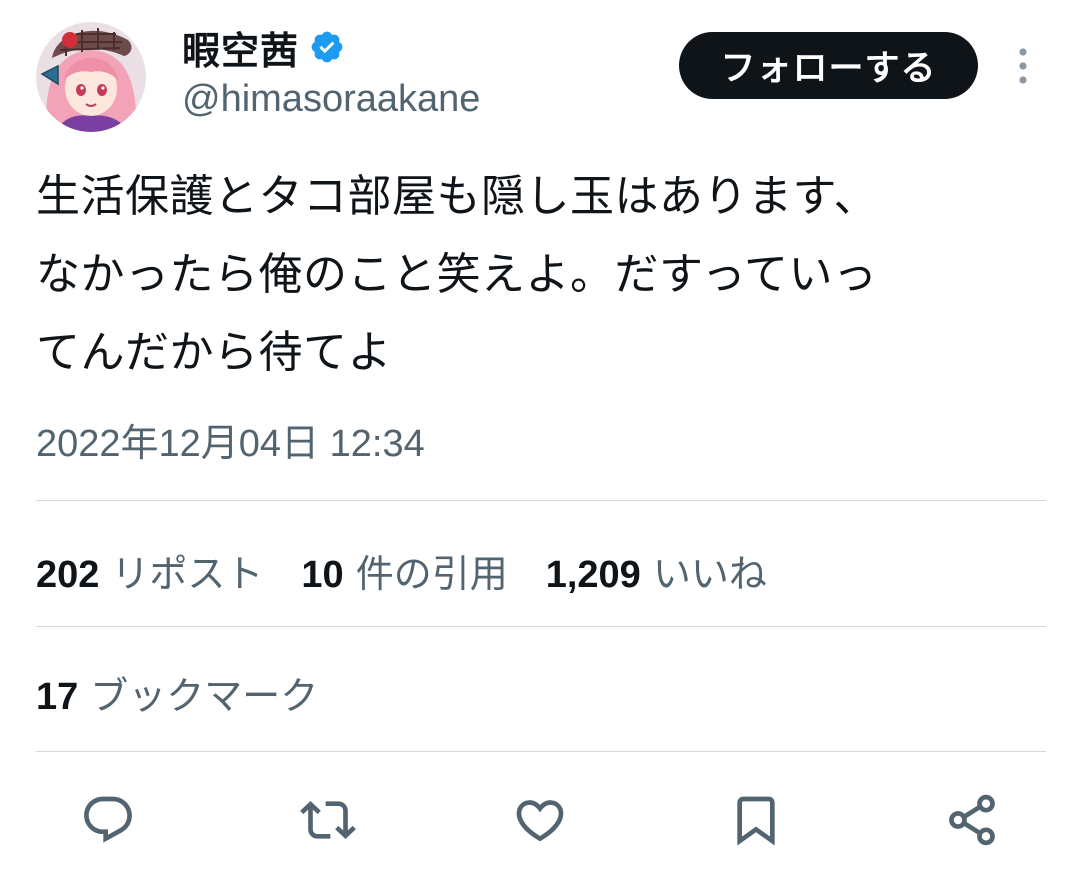  What do you see at coordinates (1023, 66) in the screenshot?
I see `more-vertical-icon` at bounding box center [1023, 66].